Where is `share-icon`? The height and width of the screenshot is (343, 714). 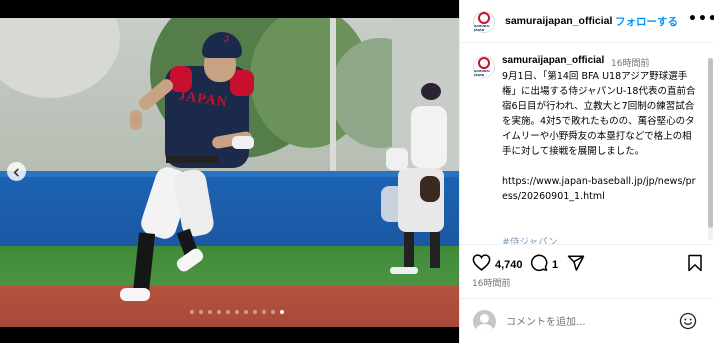 share-icon is located at coordinates (576, 265).